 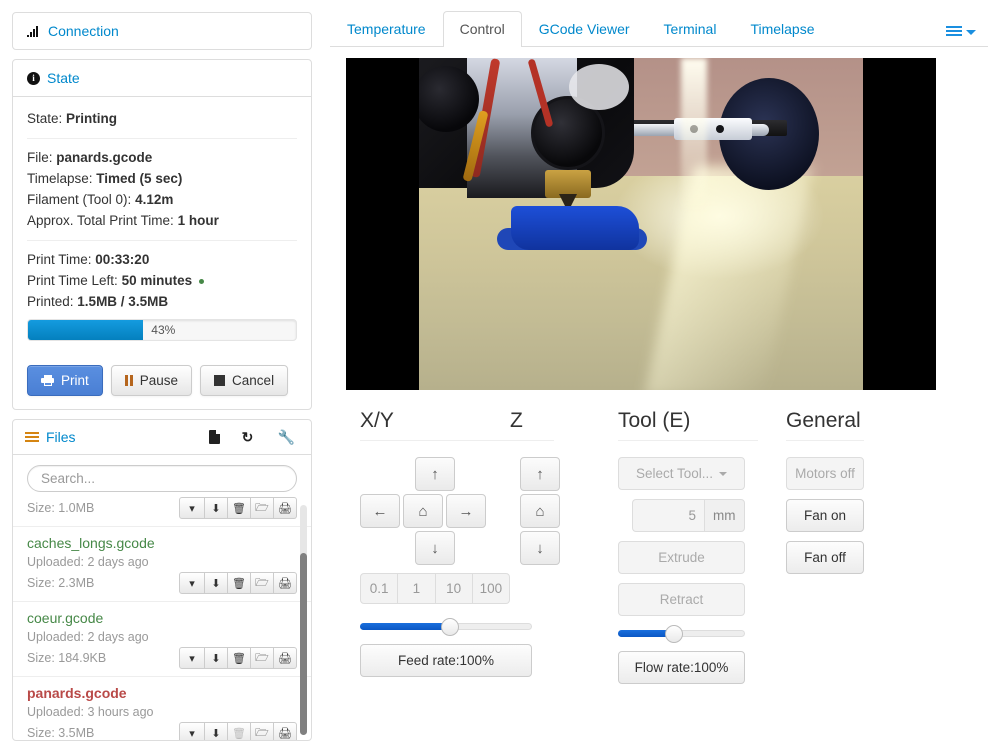 I want to click on xy-home-button: ⌂, so click(x=423, y=511).